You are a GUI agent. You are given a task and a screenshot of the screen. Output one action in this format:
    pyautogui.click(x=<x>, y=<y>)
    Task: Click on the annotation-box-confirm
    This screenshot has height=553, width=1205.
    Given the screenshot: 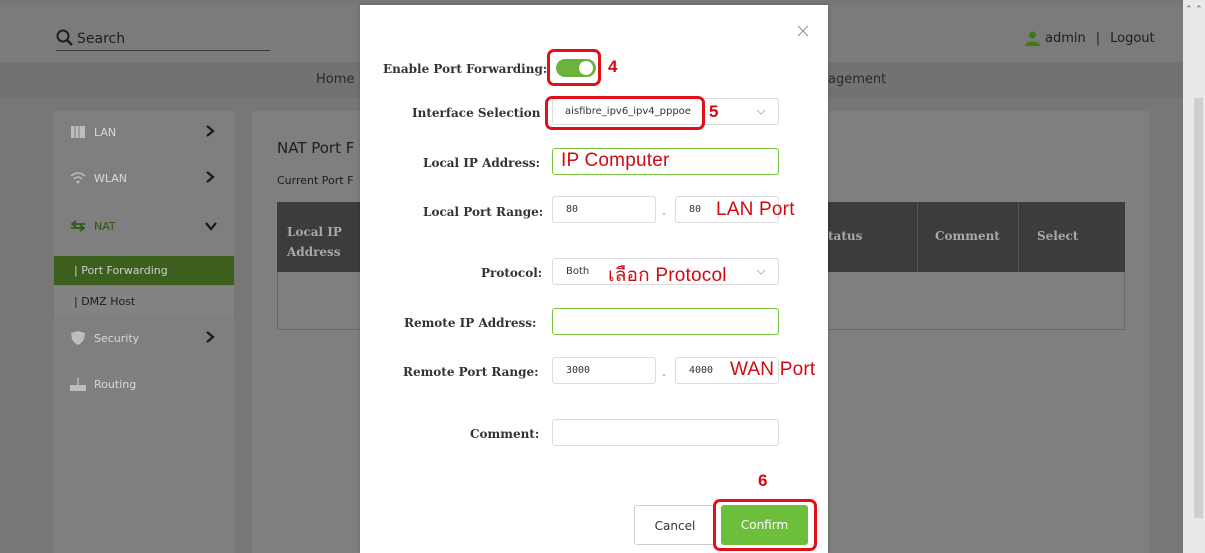 What is the action you would take?
    pyautogui.click(x=765, y=525)
    